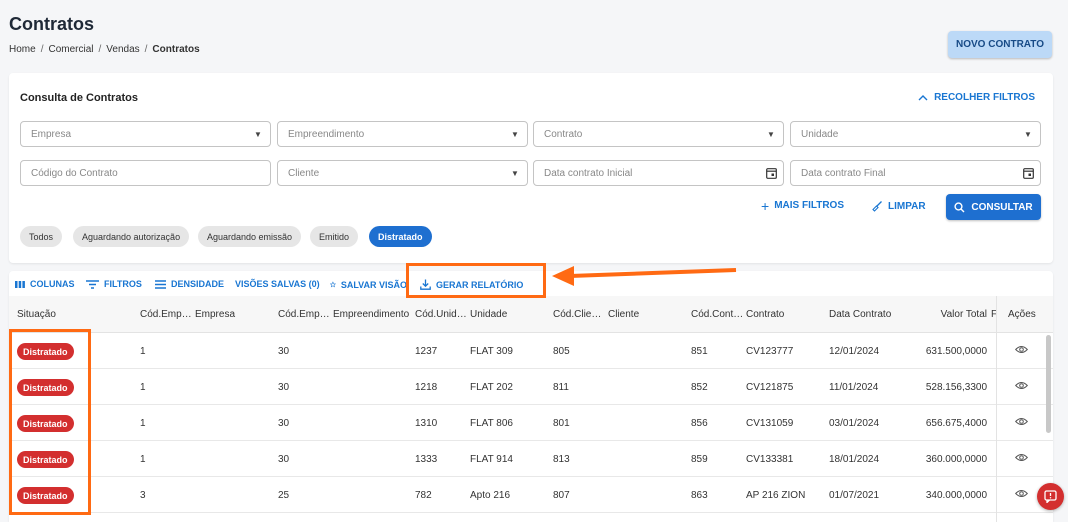 The image size is (1068, 522). What do you see at coordinates (488, 314) in the screenshot?
I see `col-unidade: Unidade` at bounding box center [488, 314].